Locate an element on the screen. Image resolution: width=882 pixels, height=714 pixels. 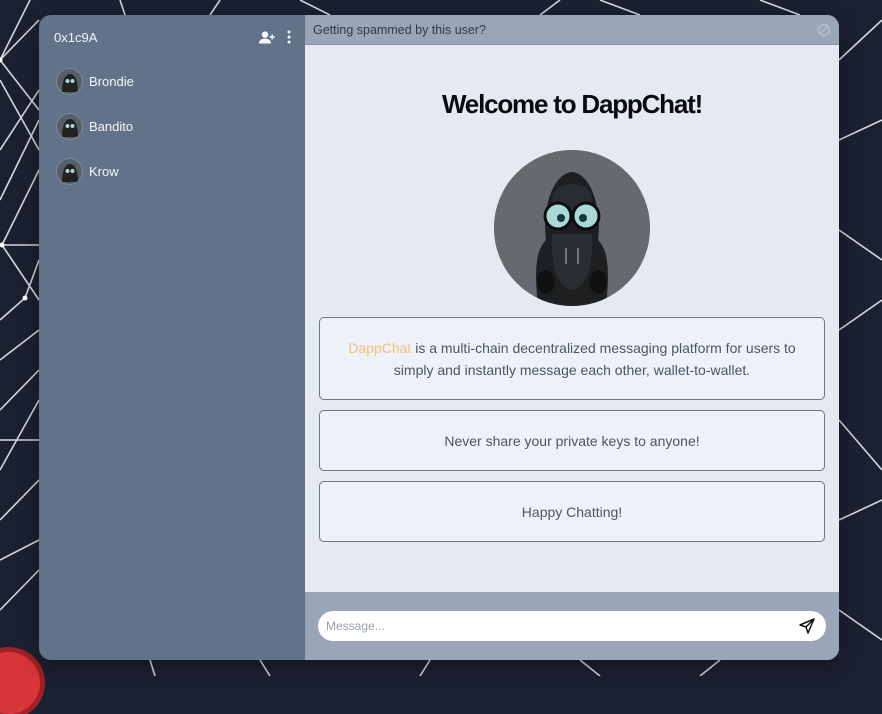
spam-report-bar: Getting spammed by this user? is located at coordinates (572, 30).